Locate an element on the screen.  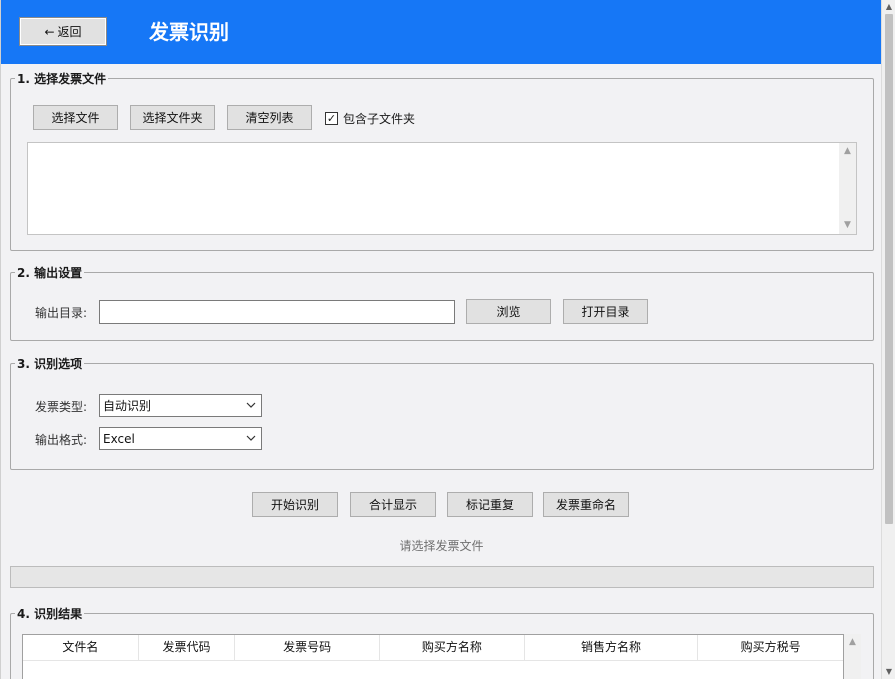
include-subfolders-checkbox: ✓ 包含子文件夹 is located at coordinates (370, 118).